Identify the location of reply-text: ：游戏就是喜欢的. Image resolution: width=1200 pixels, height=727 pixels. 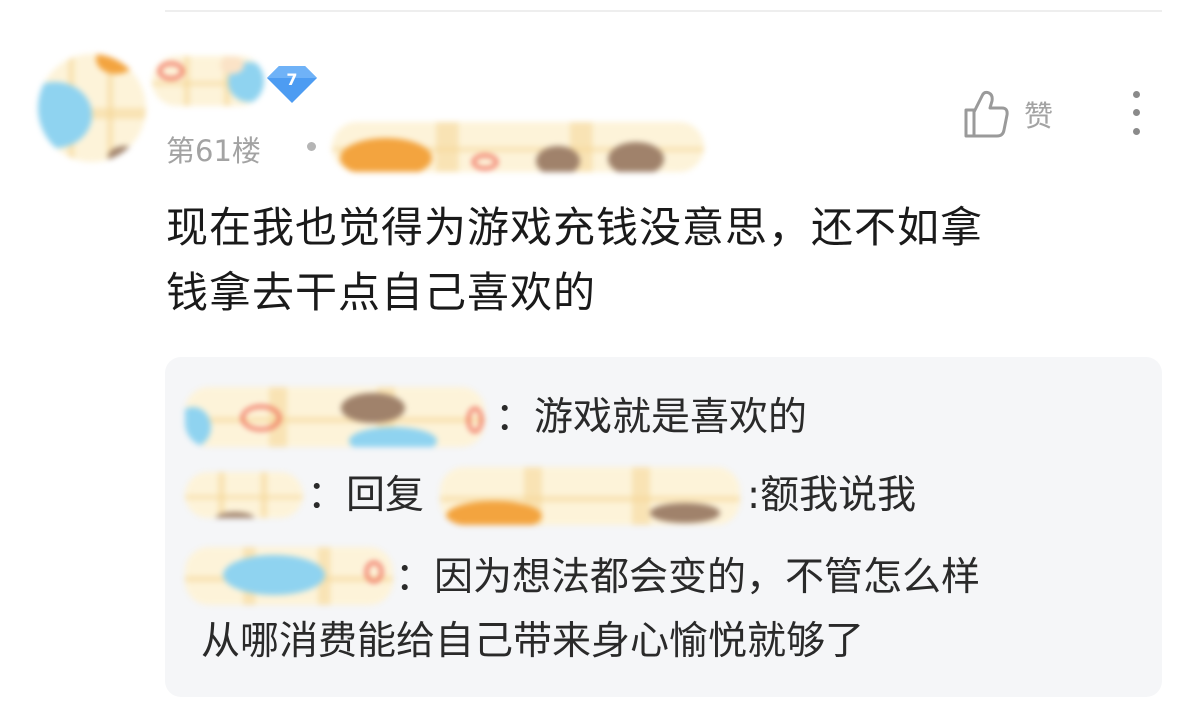
(651, 417).